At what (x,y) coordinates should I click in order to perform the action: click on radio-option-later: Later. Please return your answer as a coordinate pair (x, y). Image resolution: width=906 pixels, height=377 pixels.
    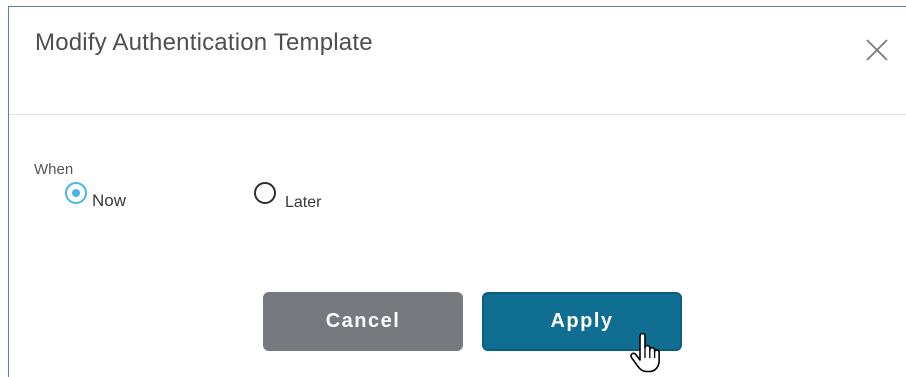
    Looking at the image, I should click on (287, 196).